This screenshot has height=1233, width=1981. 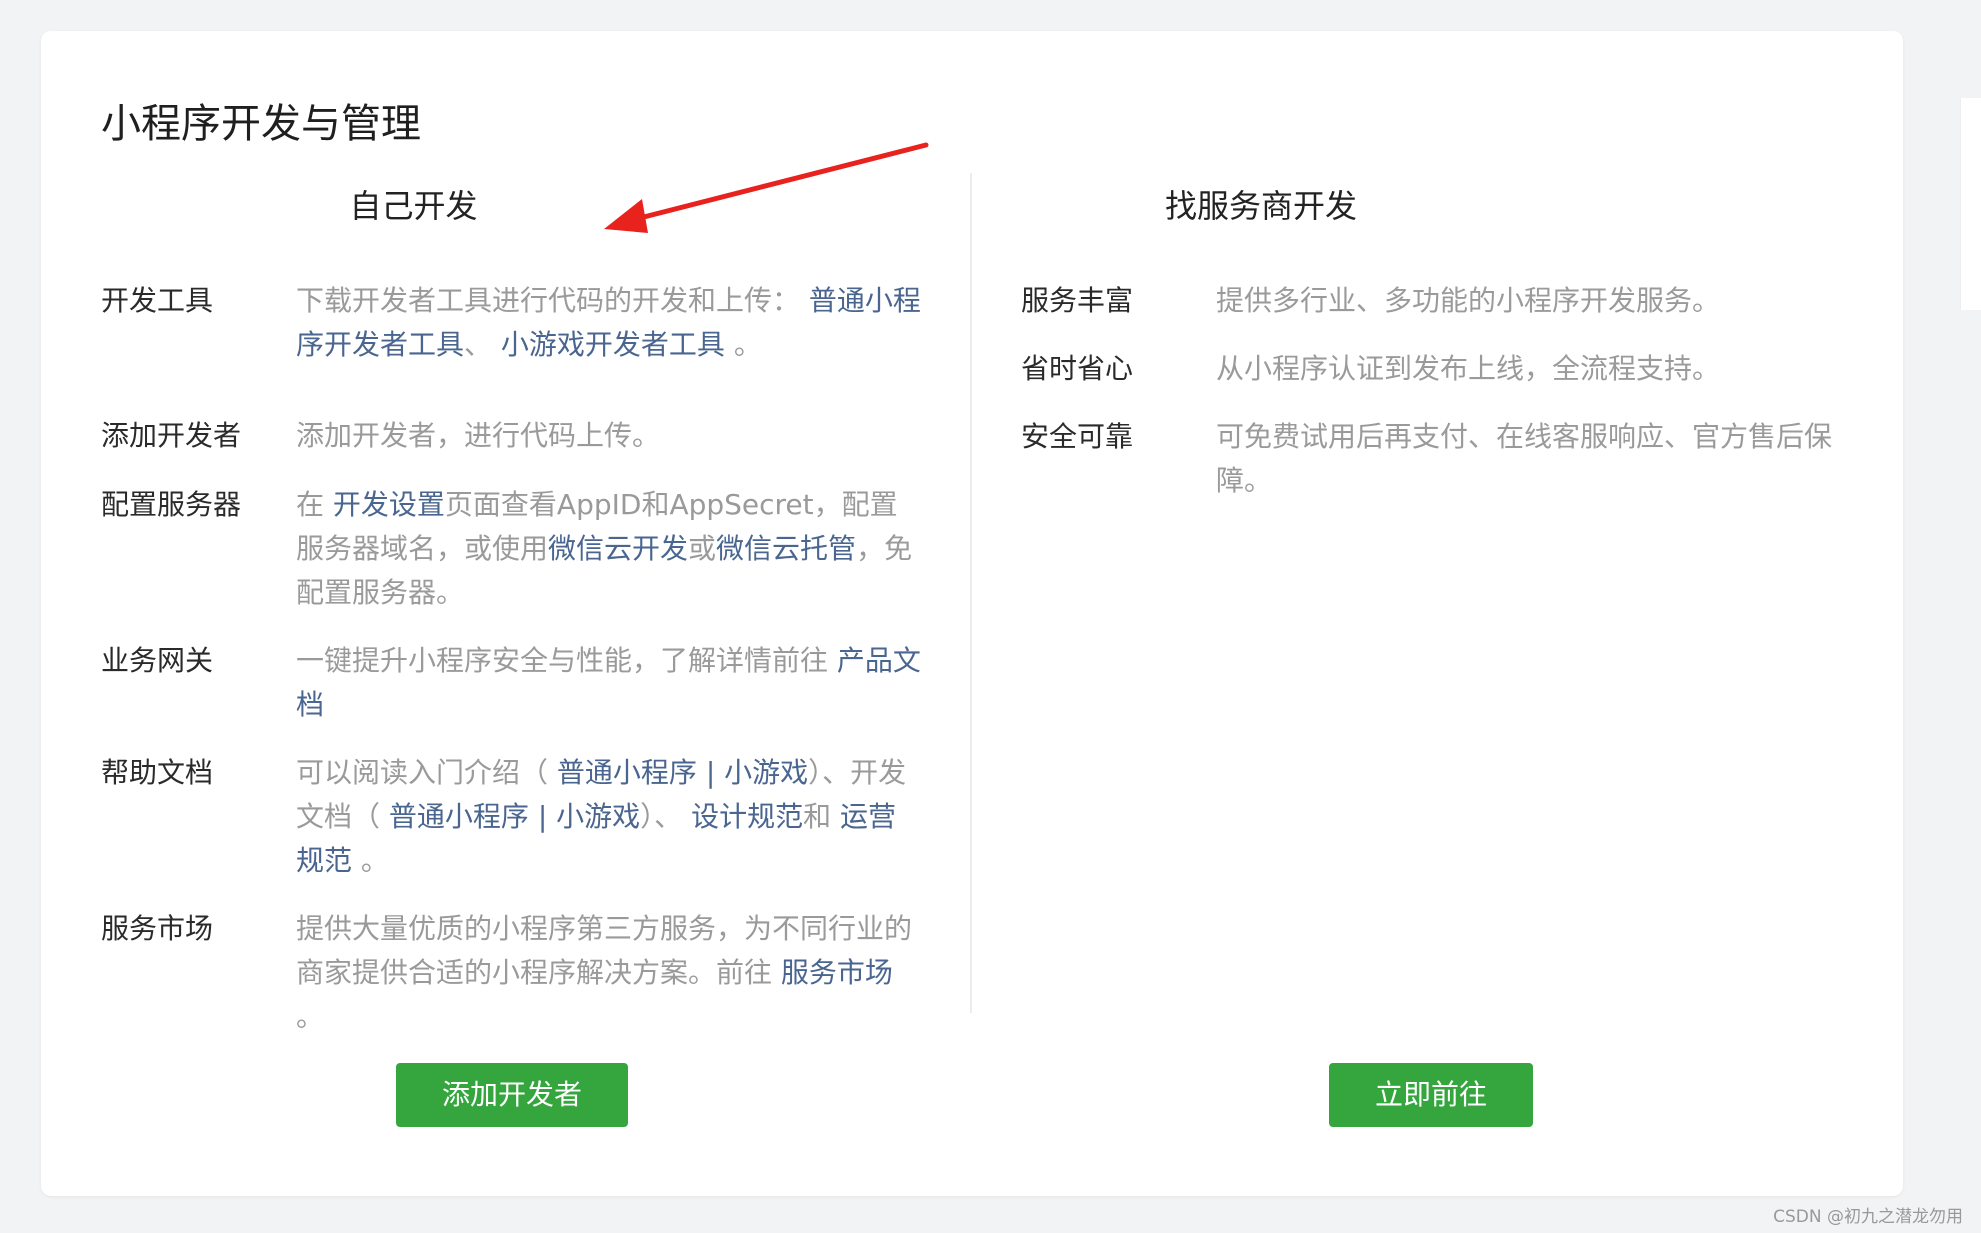 What do you see at coordinates (566, 660) in the screenshot?
I see `desc-text: 一键提升小程序安全与性能，了解详情前往` at bounding box center [566, 660].